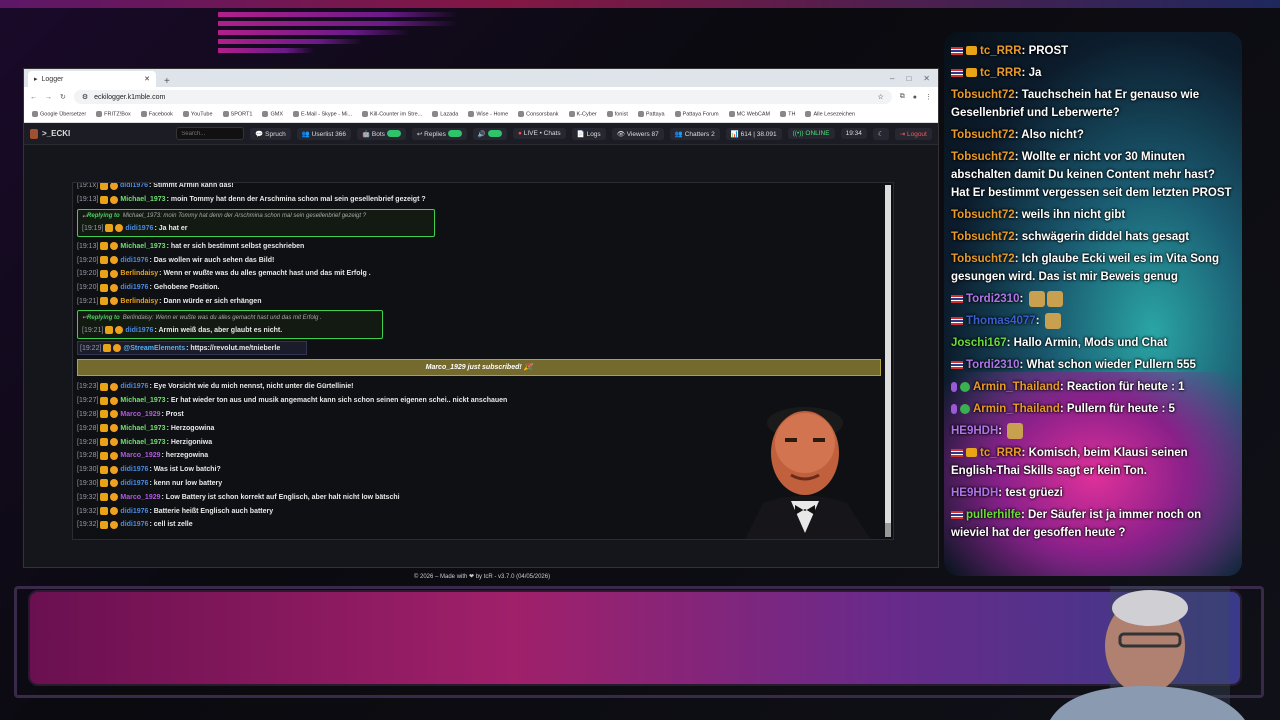  I want to click on bookmark-item: Facebook, so click(156, 114).